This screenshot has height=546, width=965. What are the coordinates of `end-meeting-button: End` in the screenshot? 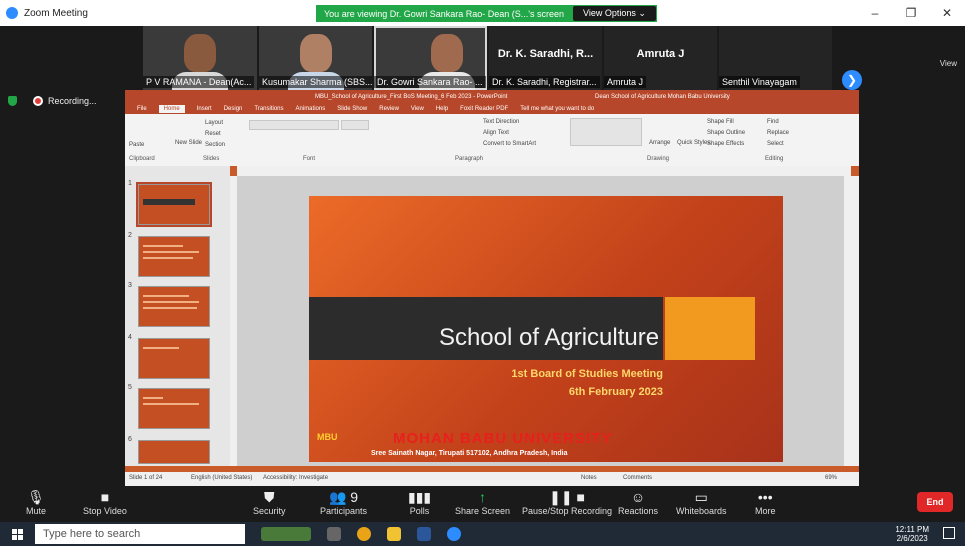 It's located at (935, 502).